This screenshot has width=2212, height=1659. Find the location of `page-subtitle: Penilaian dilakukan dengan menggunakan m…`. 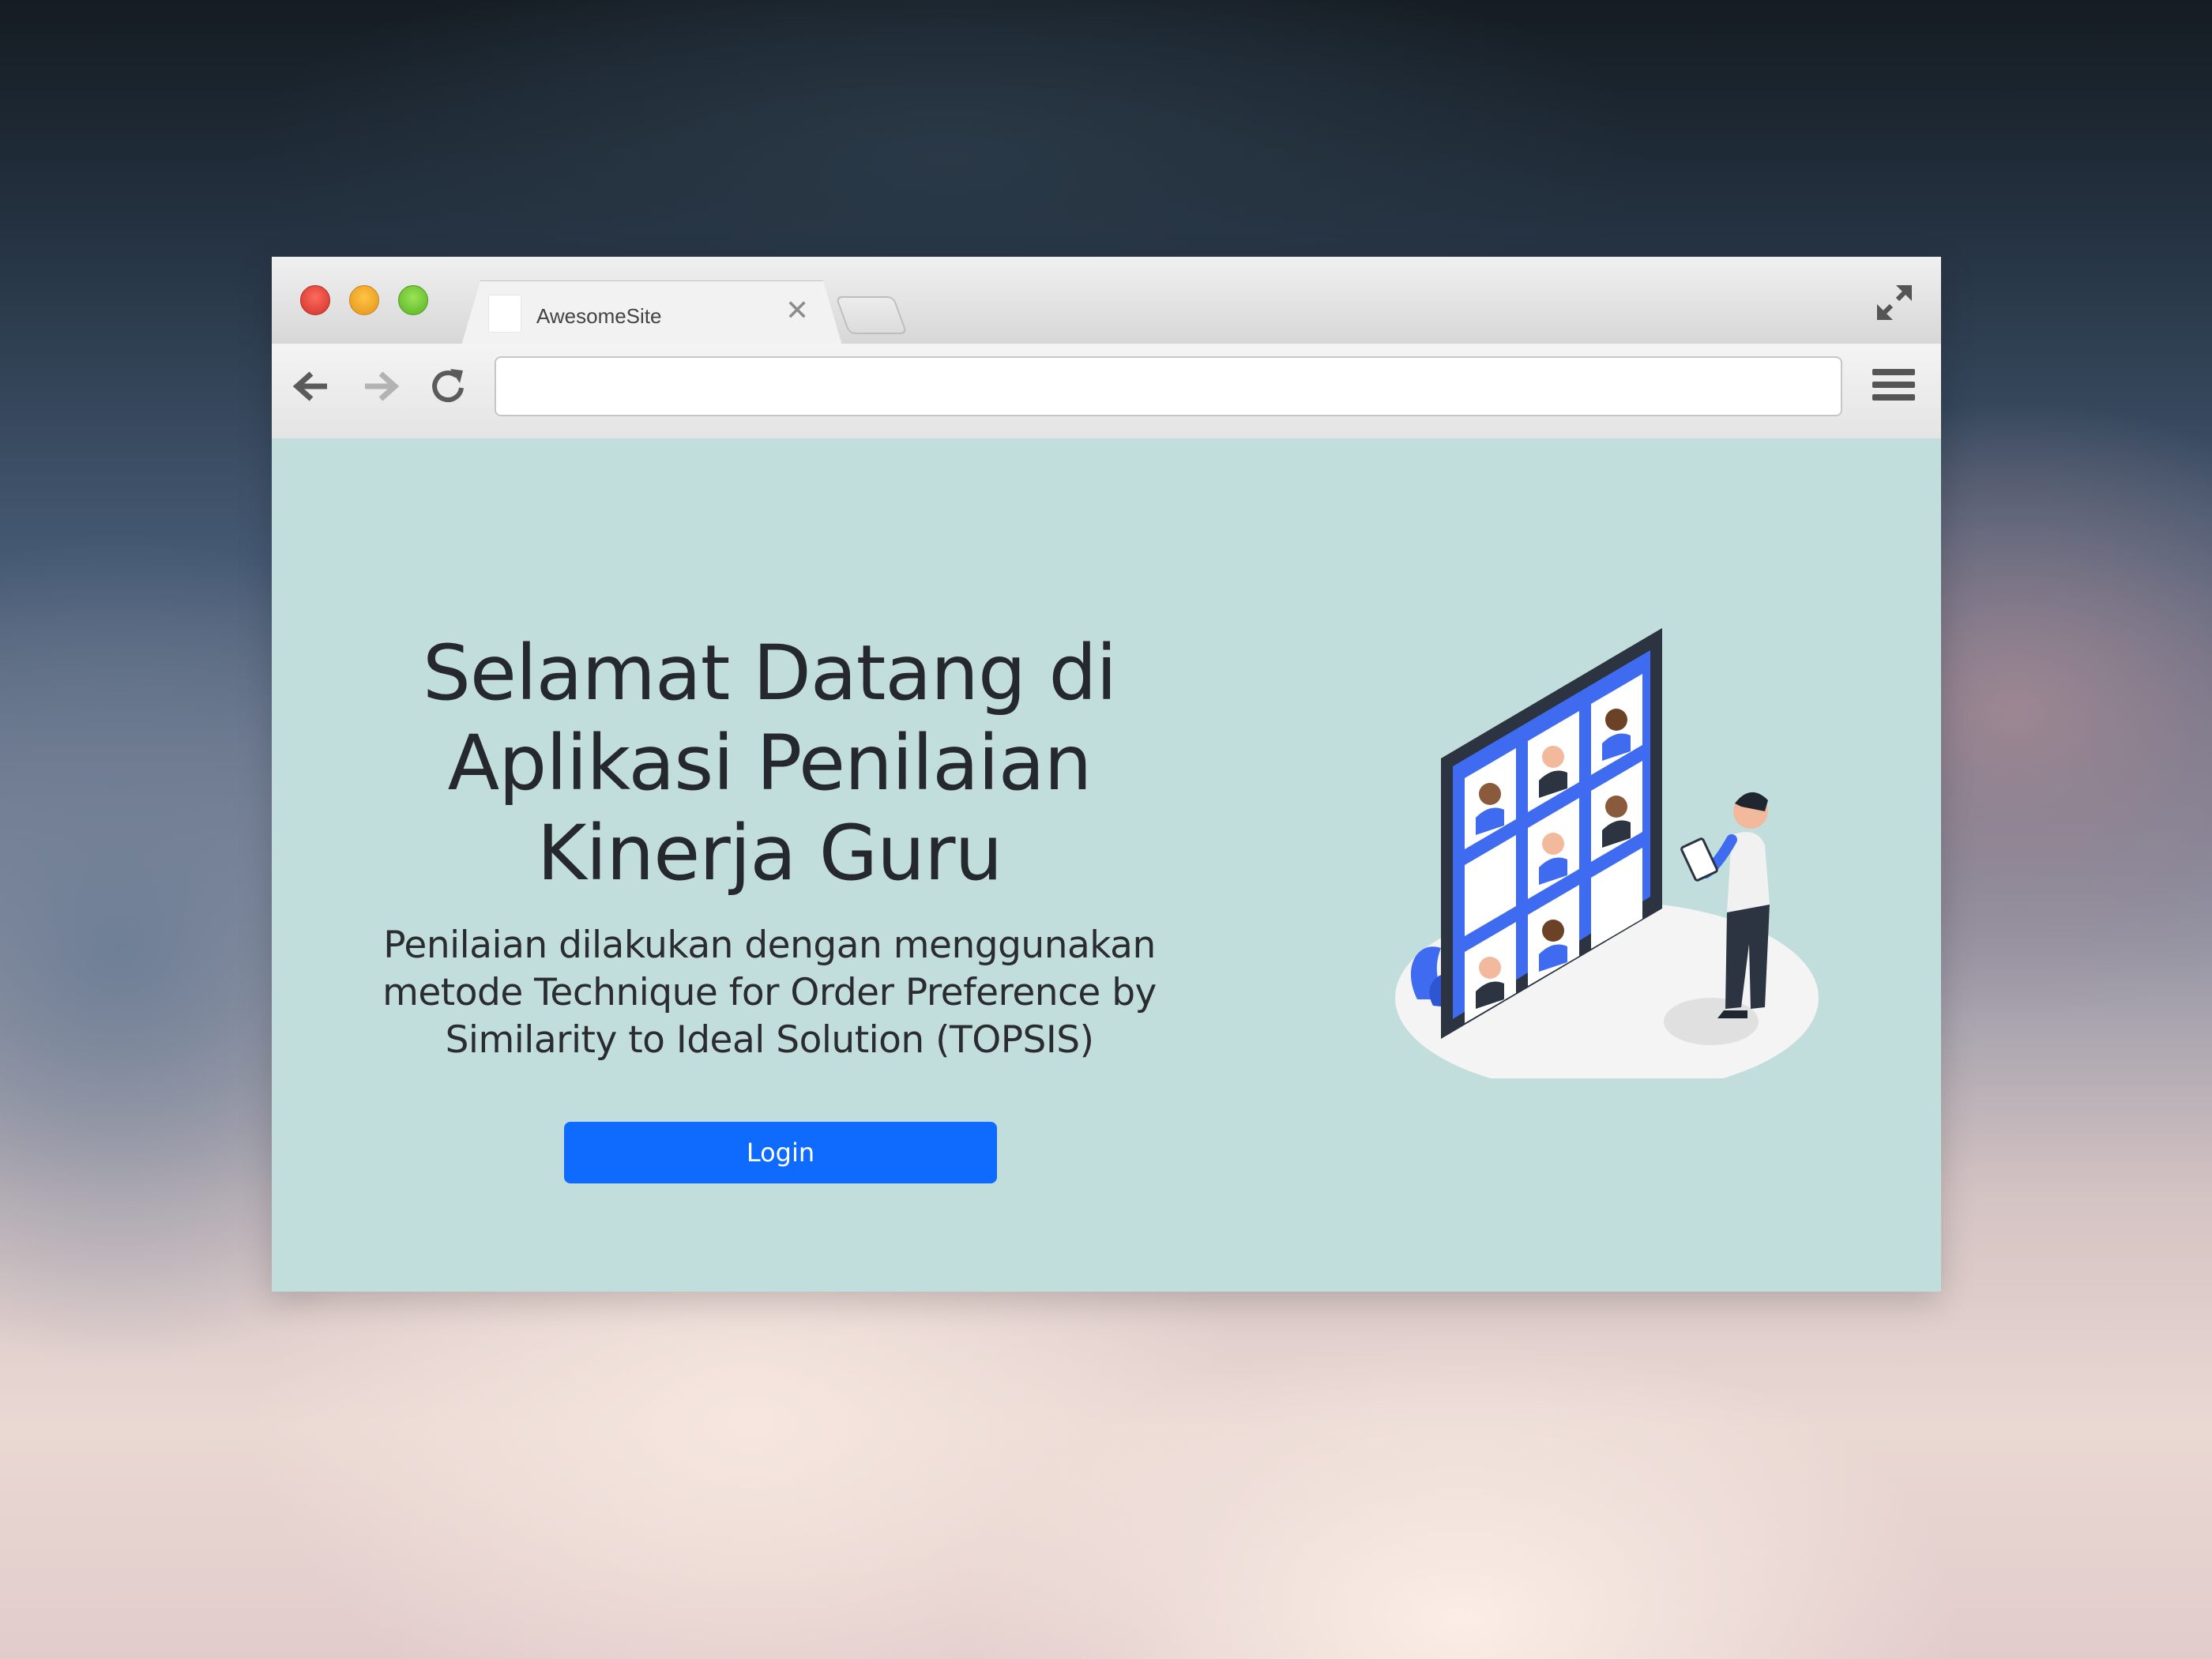

page-subtitle: Penilaian dilakukan dengan menggunakan m… is located at coordinates (769, 993).